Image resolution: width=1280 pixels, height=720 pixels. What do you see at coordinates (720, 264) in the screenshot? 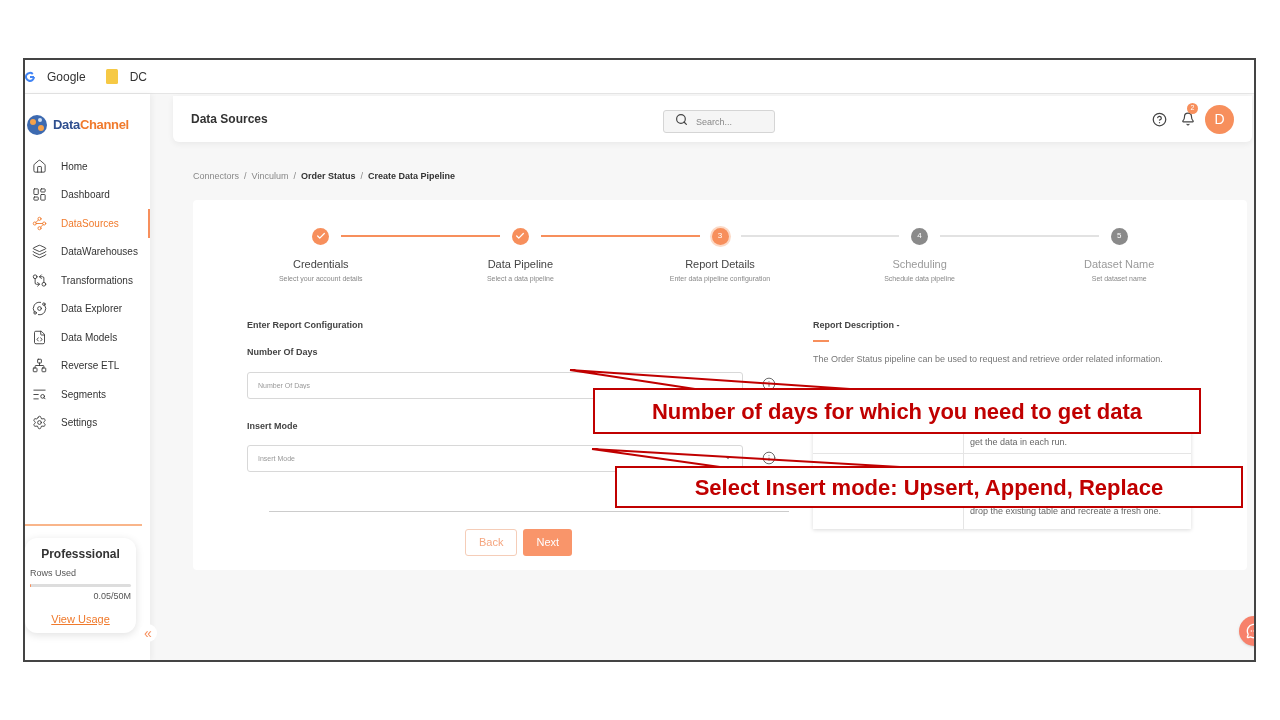
I see `step-title: Report Details` at bounding box center [720, 264].